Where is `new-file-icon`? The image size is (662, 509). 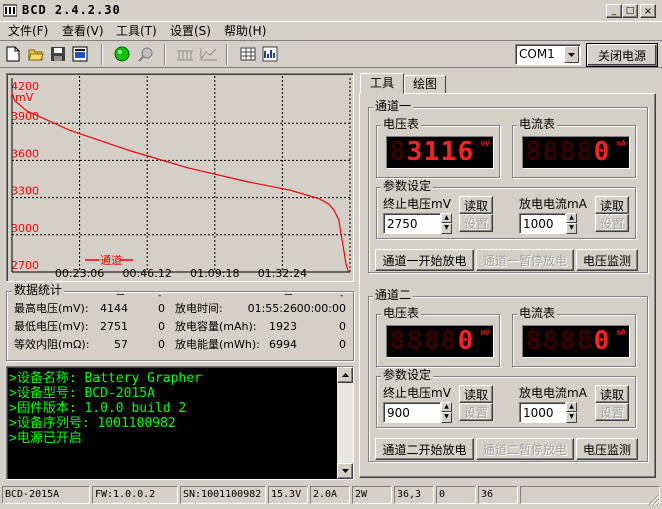 new-file-icon is located at coordinates (13, 55).